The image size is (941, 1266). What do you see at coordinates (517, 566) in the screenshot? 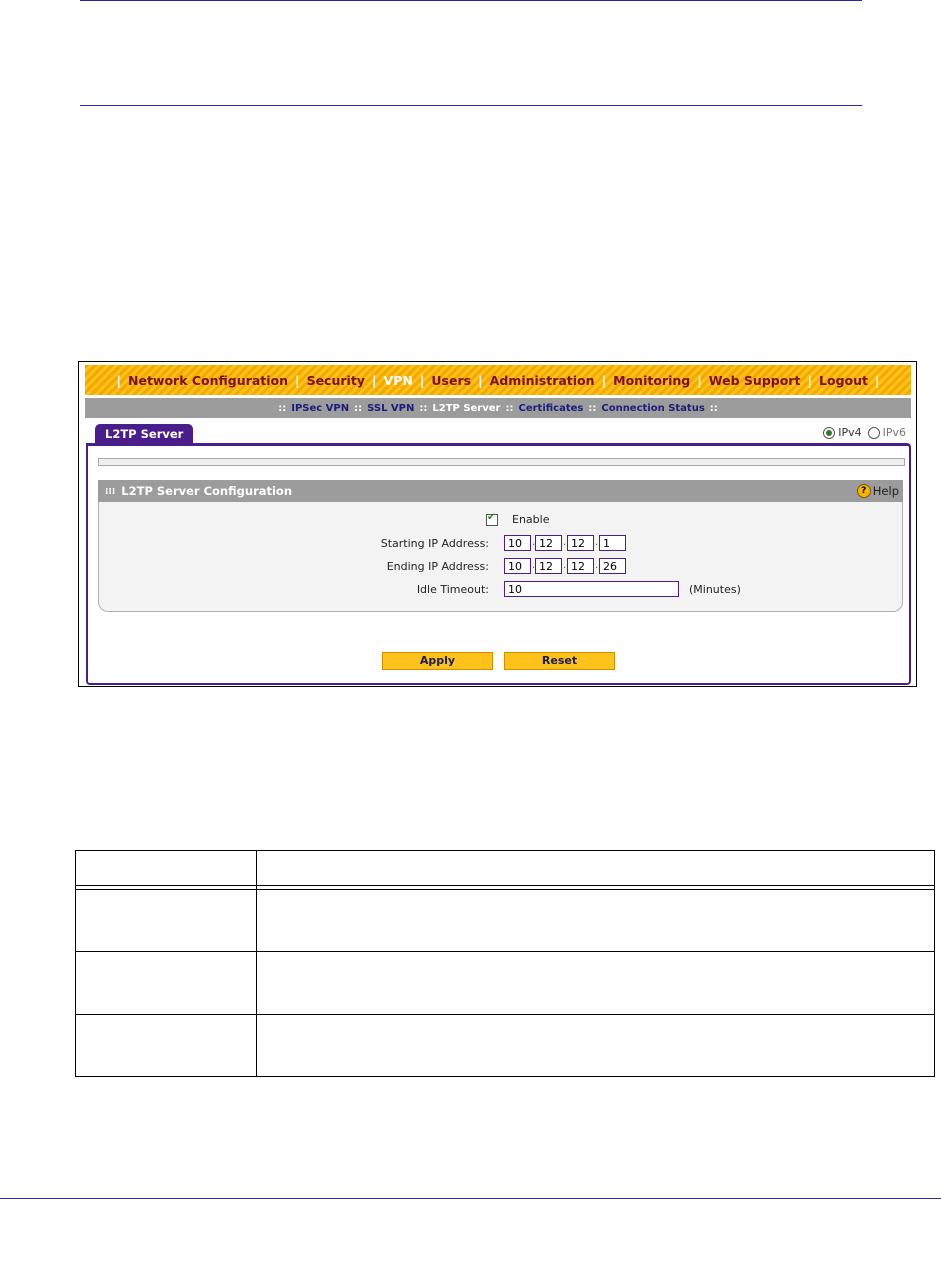
I see `end-ip-octet-1: 10` at bounding box center [517, 566].